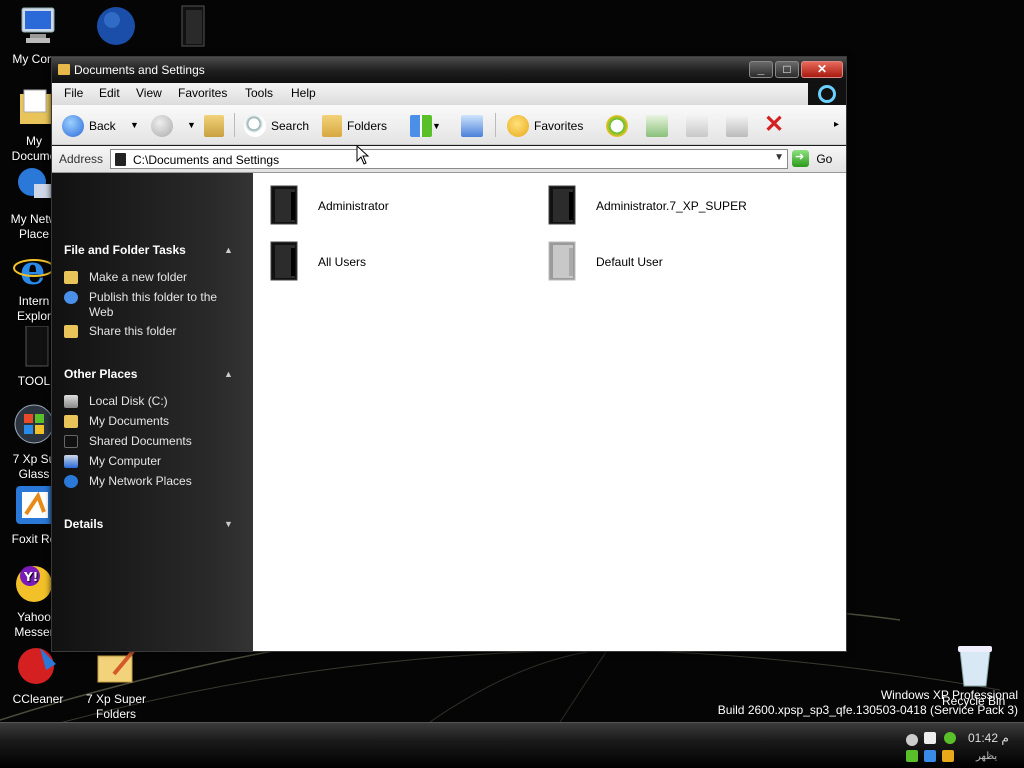  I want to click on desktop-icon-label: 7 Xp Super Folders, so click(116, 706).